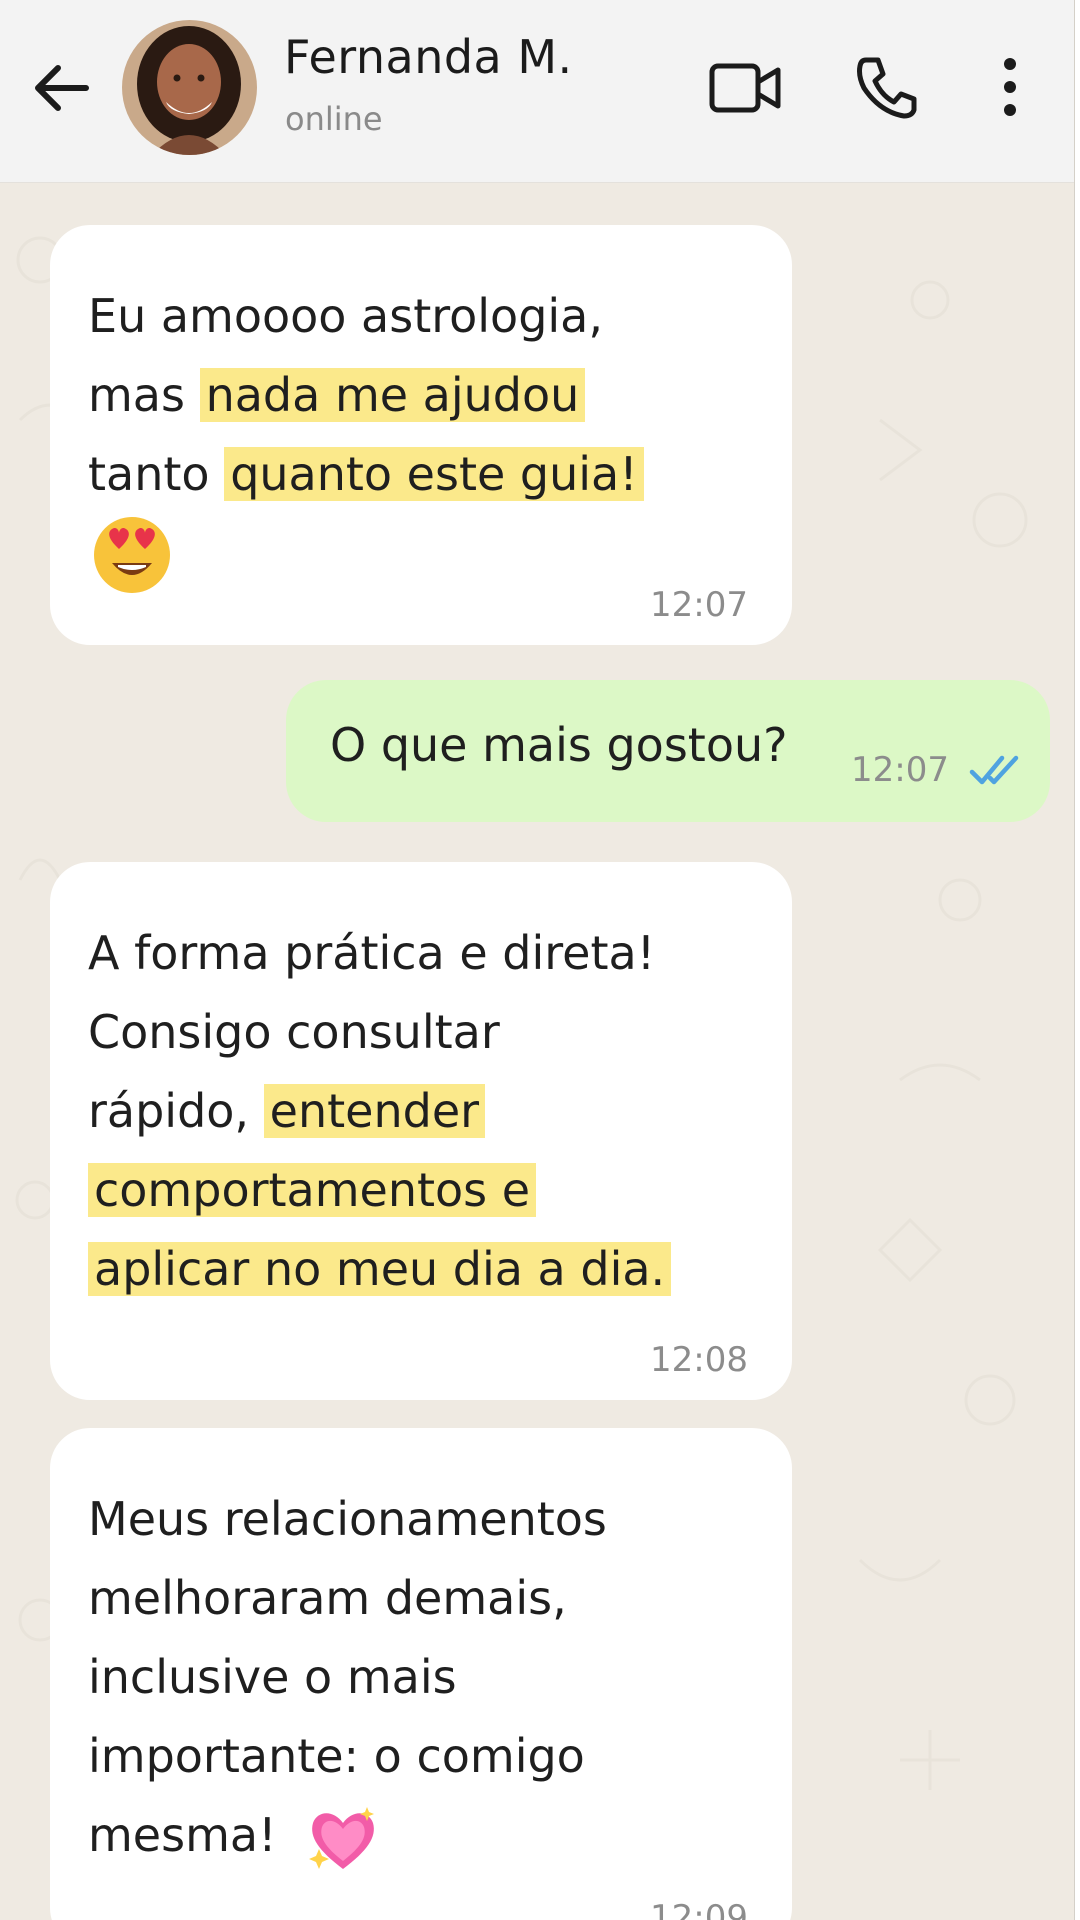 The height and width of the screenshot is (1920, 1080). What do you see at coordinates (420, 1836) in the screenshot?
I see `message-line: mesma!` at bounding box center [420, 1836].